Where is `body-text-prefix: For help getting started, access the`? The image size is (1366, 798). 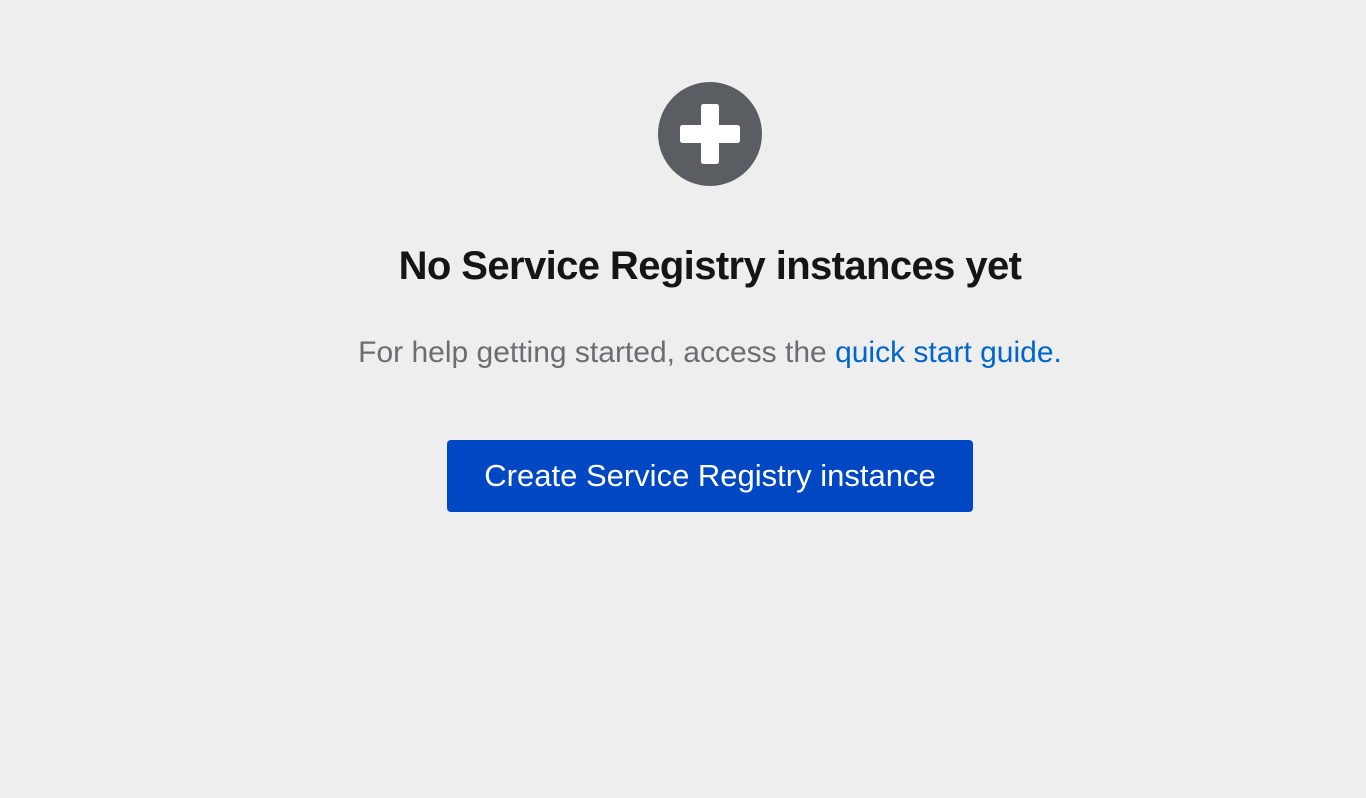
body-text-prefix: For help getting started, access the is located at coordinates (597, 352).